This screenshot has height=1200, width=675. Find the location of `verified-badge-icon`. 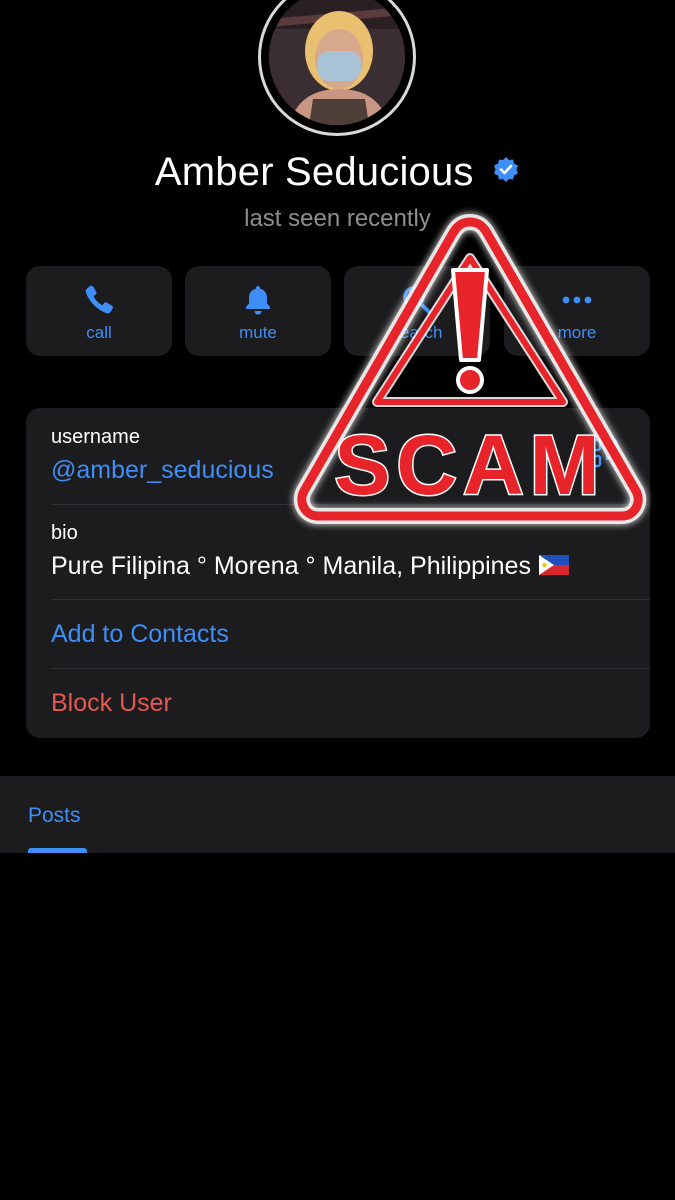

verified-badge-icon is located at coordinates (506, 169).